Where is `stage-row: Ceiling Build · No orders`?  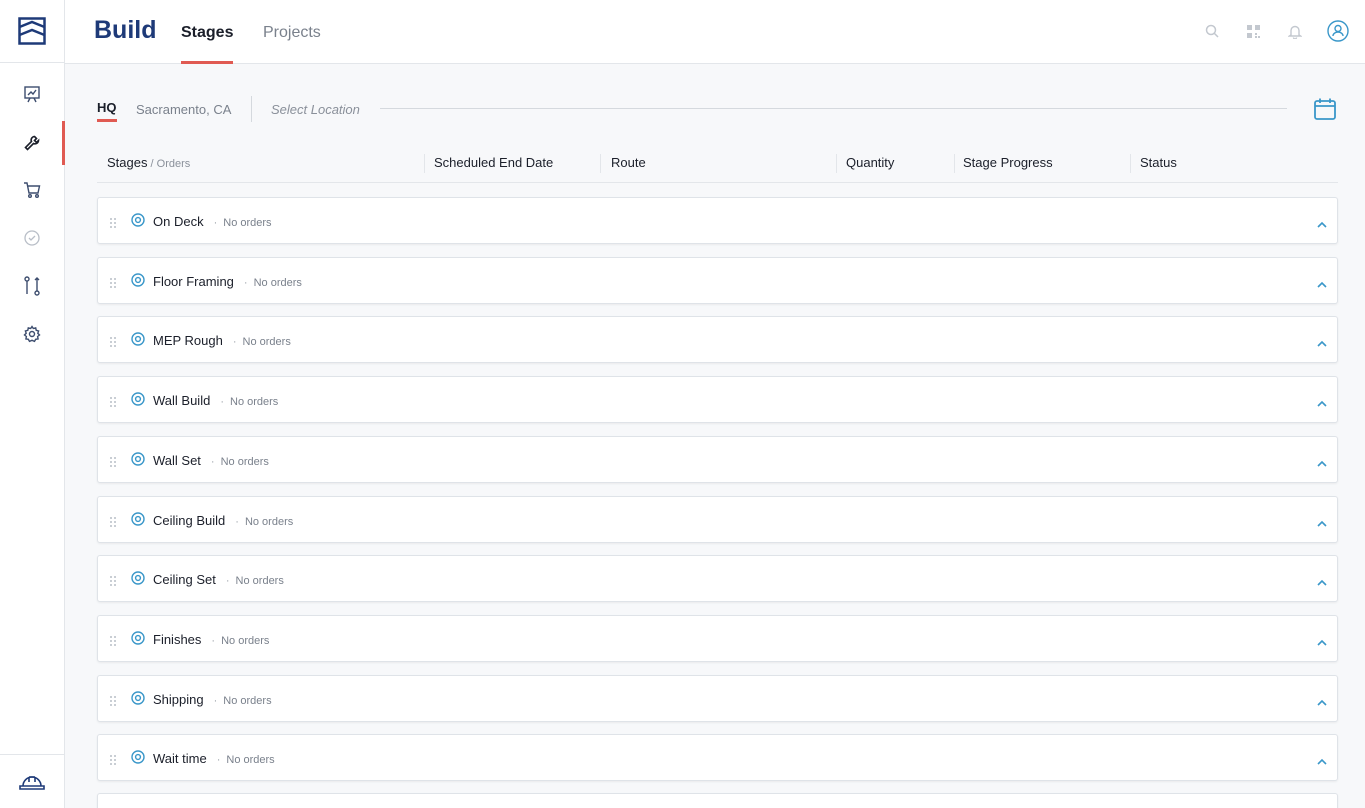
stage-row: Ceiling Build · No orders is located at coordinates (717, 519).